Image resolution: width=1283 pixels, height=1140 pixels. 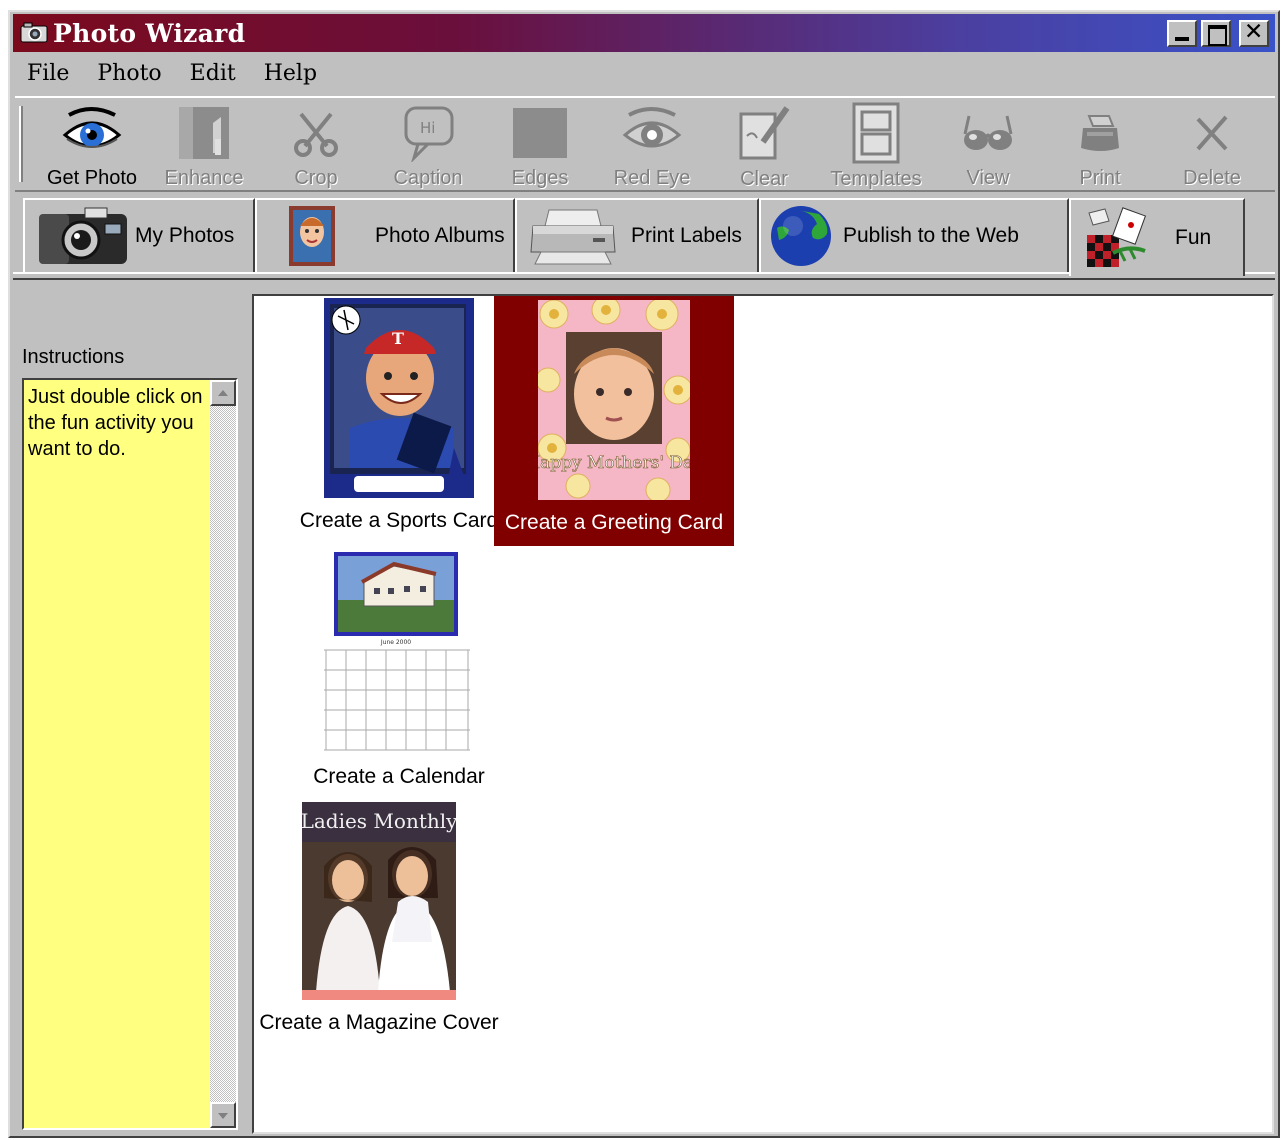 I want to click on view-button: View, so click(x=988, y=146).